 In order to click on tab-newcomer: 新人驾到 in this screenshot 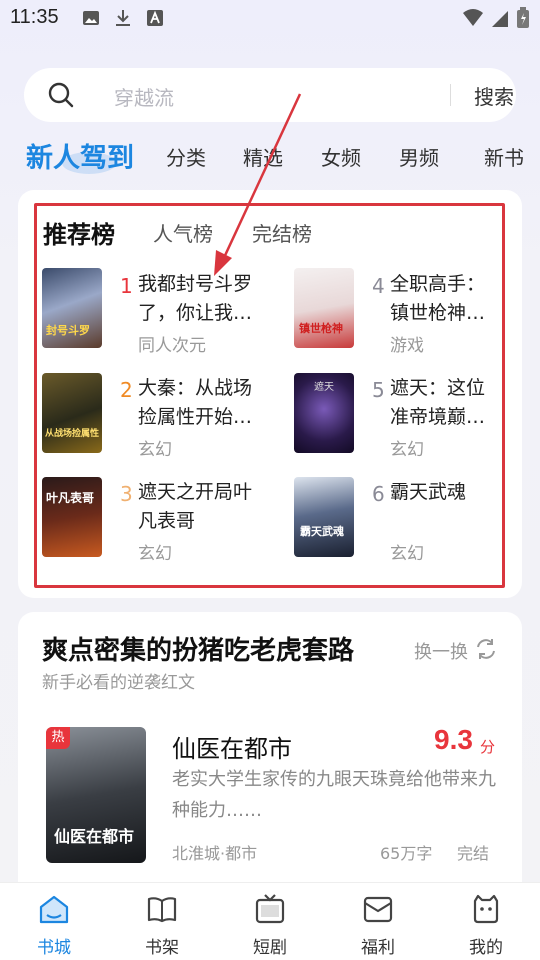, I will do `click(80, 155)`.